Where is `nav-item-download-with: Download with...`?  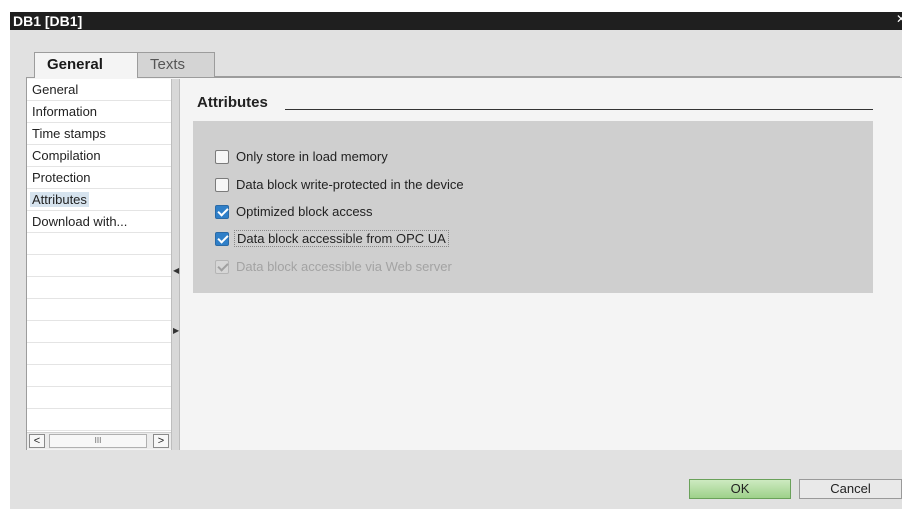 nav-item-download-with: Download with... is located at coordinates (99, 222).